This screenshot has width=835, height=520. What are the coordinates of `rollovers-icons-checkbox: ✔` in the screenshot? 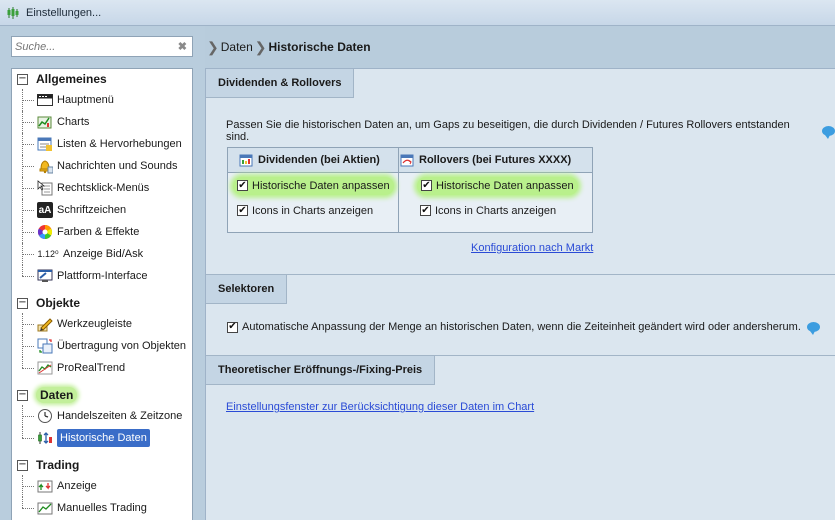 It's located at (425, 210).